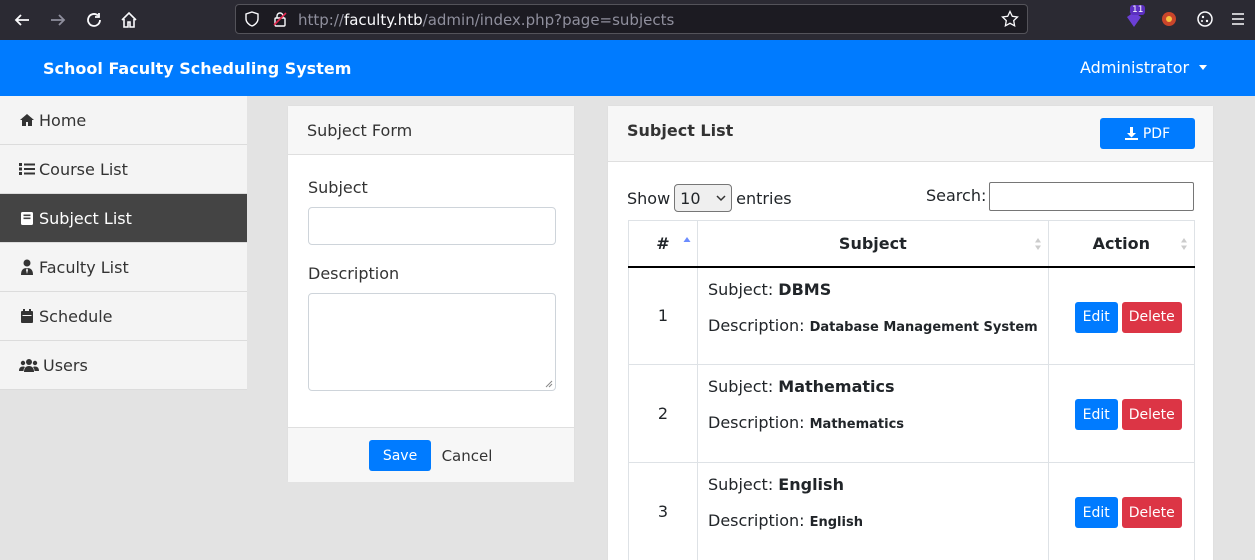 Image resolution: width=1255 pixels, height=560 pixels. I want to click on column-header-number: #, so click(663, 243).